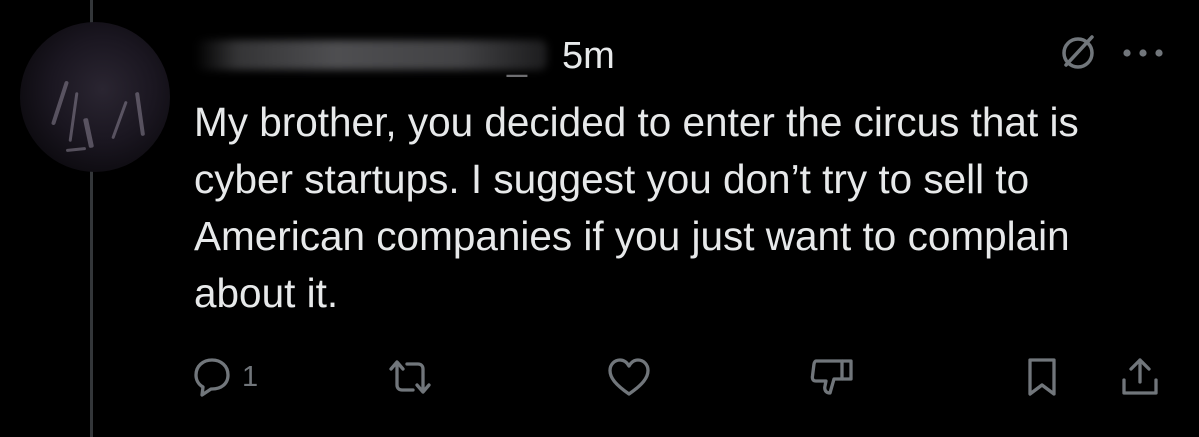 The image size is (1199, 437). What do you see at coordinates (371, 55) in the screenshot?
I see `author-name-redacted` at bounding box center [371, 55].